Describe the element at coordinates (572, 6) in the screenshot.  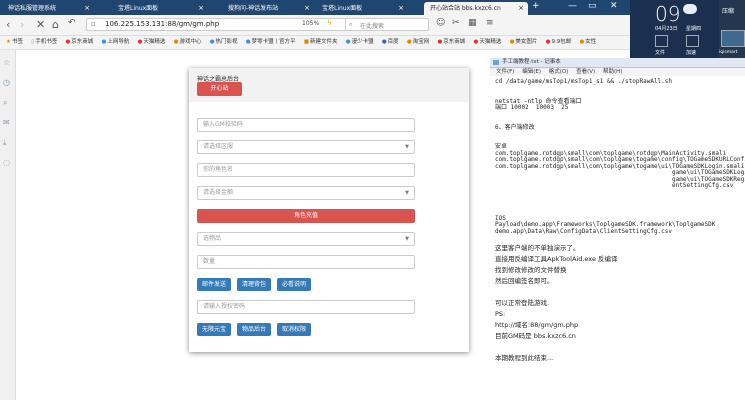
I see `minimize-icon: —` at that location.